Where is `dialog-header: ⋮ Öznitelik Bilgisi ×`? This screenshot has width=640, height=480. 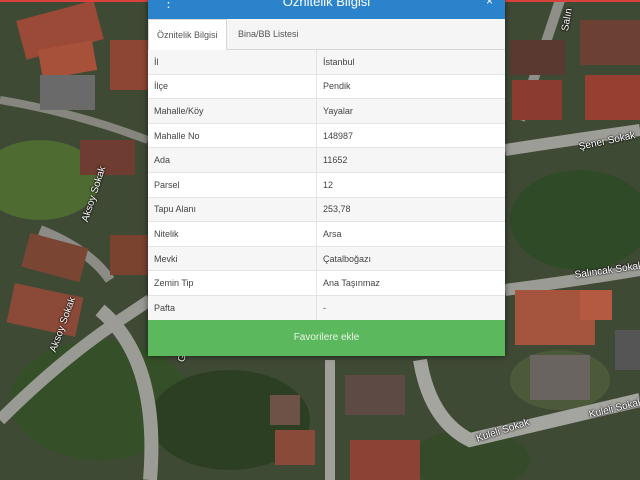
dialog-header: ⋮ Öznitelik Bilgisi × is located at coordinates (326, 9).